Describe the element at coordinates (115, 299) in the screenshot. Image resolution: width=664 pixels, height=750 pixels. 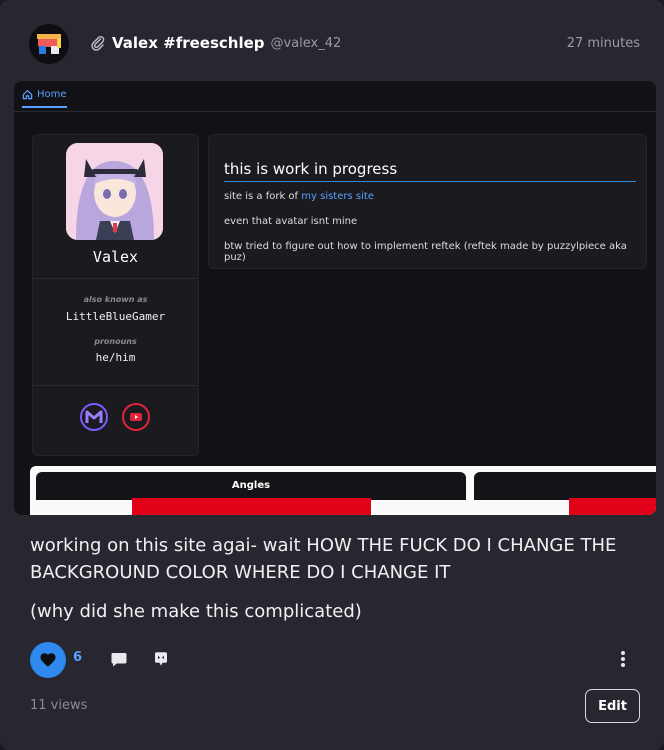
I see `embed-aka-label: also known as` at that location.